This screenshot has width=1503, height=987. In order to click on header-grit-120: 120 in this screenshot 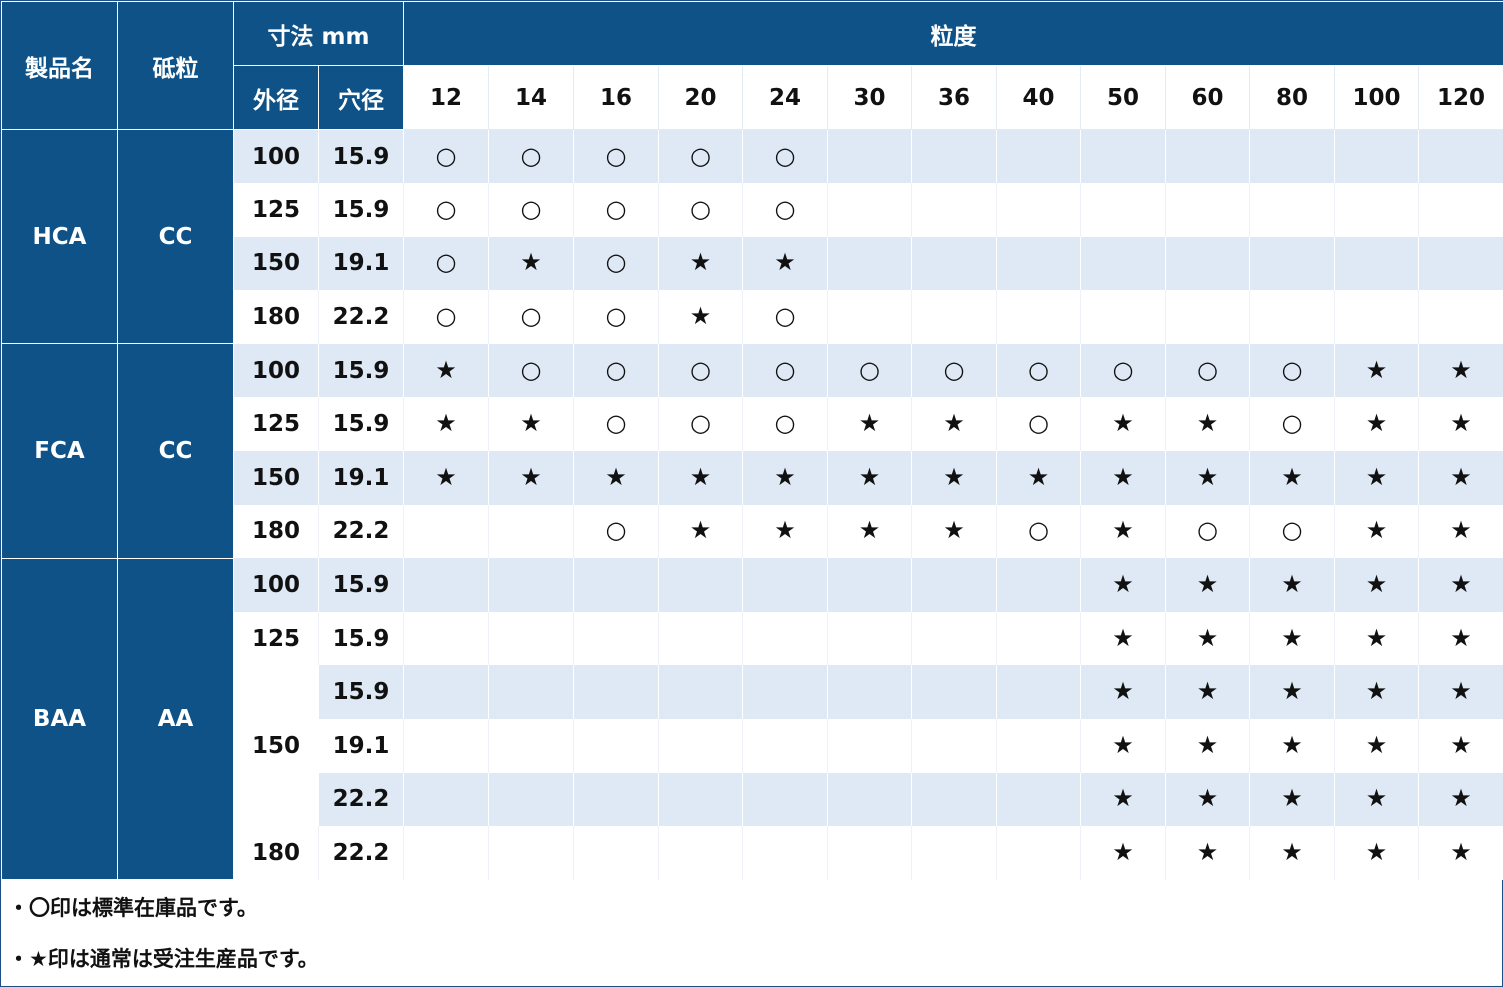, I will do `click(1460, 97)`.